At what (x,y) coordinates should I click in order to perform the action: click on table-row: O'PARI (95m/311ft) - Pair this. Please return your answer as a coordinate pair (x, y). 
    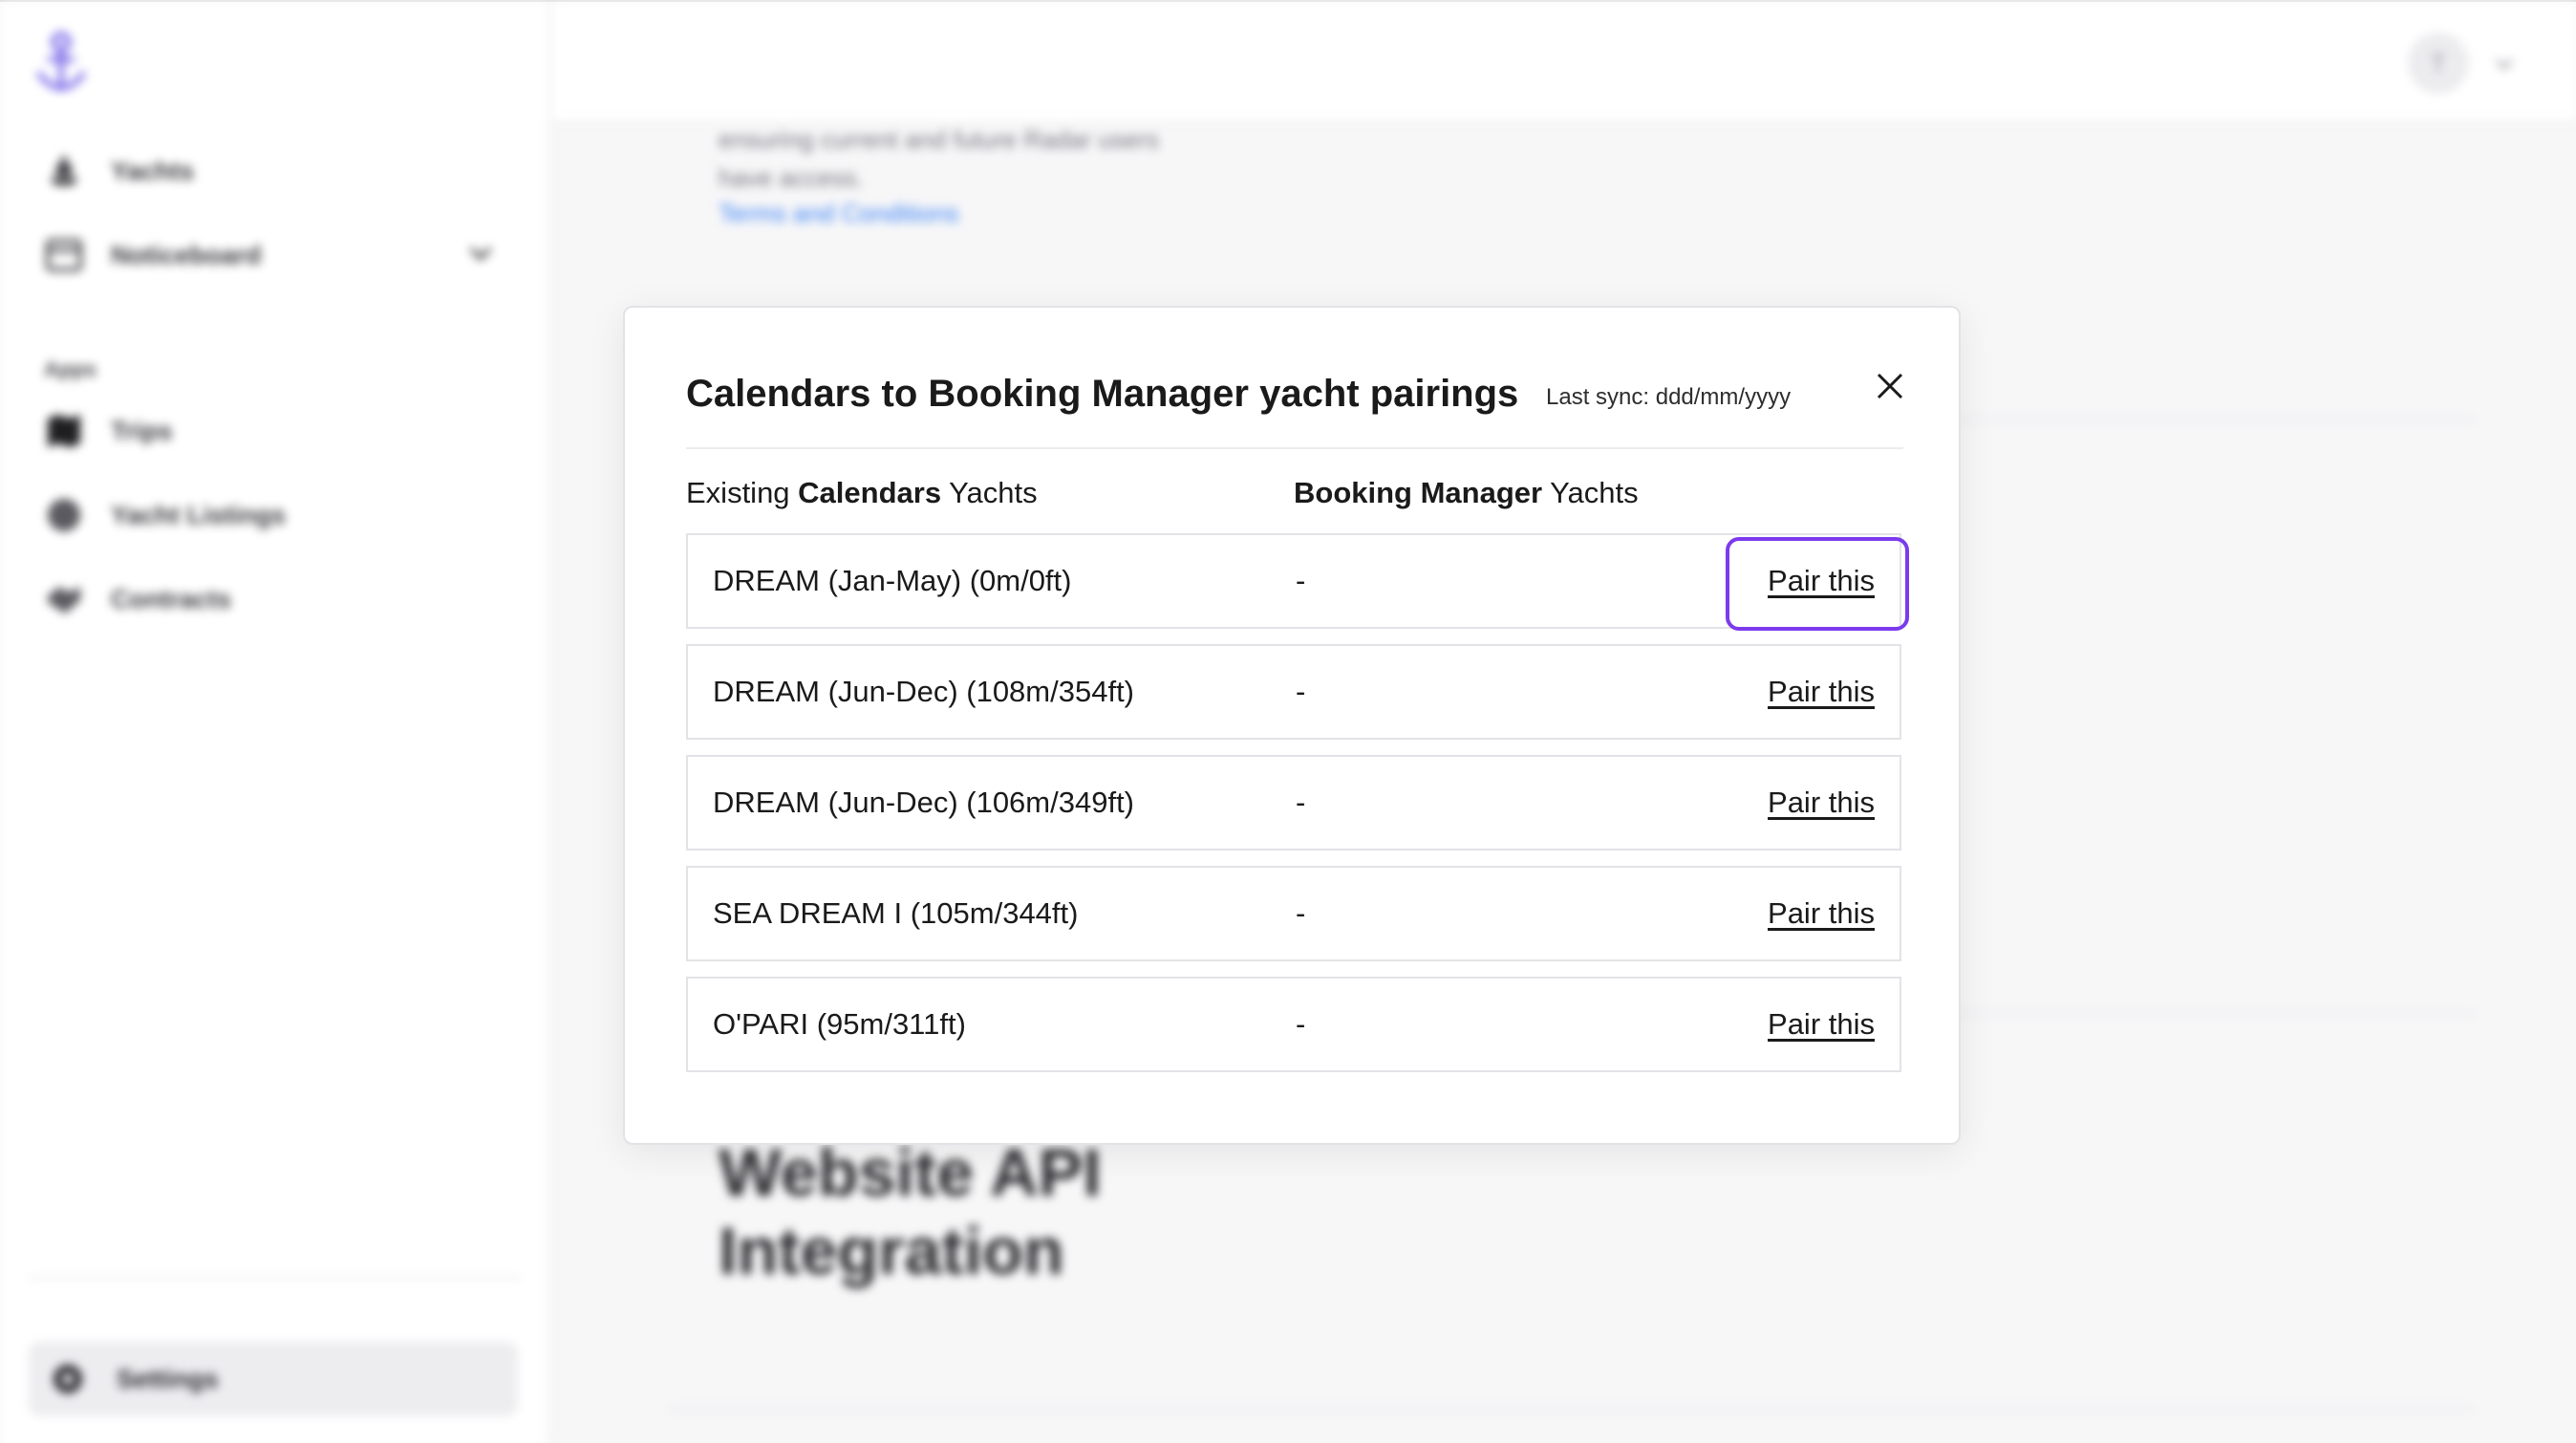
    Looking at the image, I should click on (1293, 1024).